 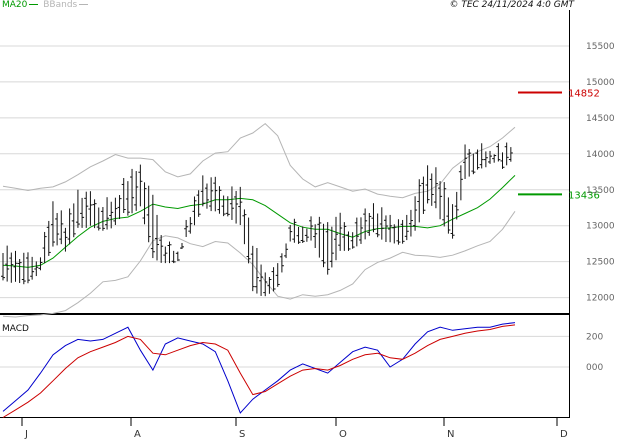 What do you see at coordinates (600, 299) in the screenshot?
I see `price-y-tick-label: 12000` at bounding box center [600, 299].